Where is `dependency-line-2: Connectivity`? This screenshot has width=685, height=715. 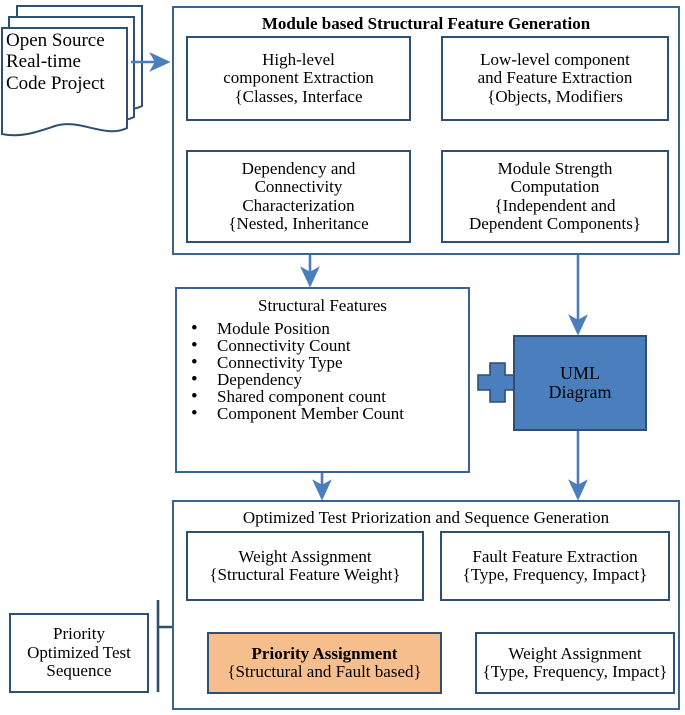 dependency-line-2: Connectivity is located at coordinates (298, 187).